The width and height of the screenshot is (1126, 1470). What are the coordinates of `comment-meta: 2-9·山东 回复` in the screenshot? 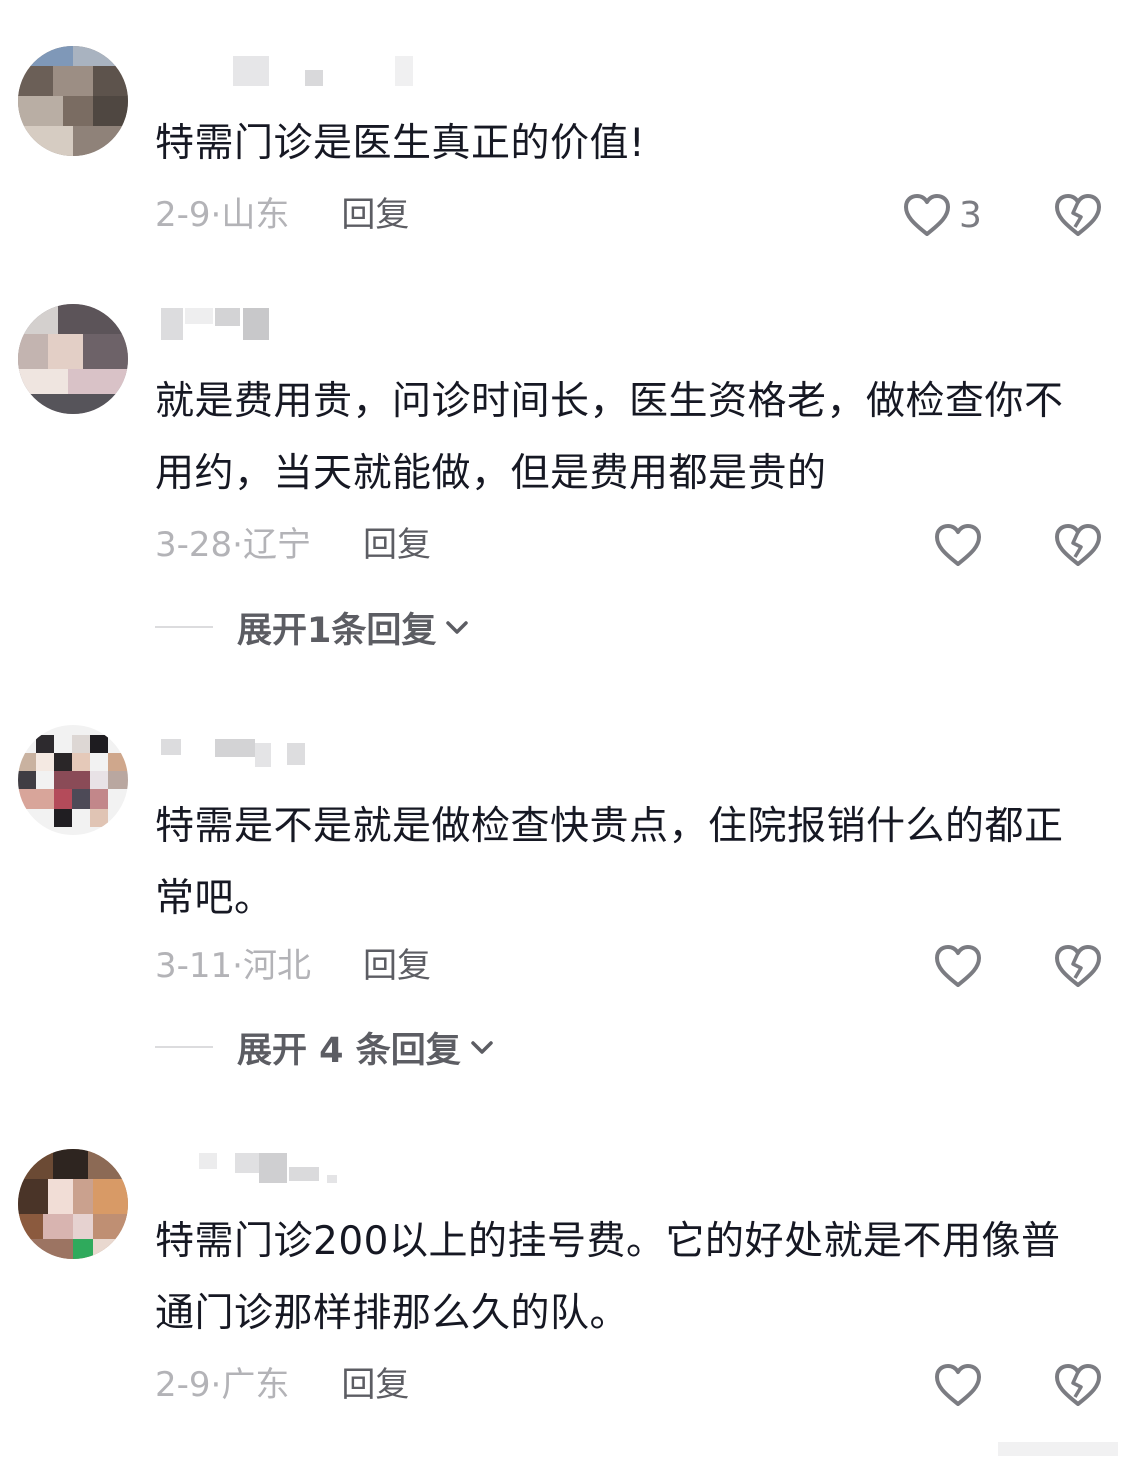 It's located at (282, 215).